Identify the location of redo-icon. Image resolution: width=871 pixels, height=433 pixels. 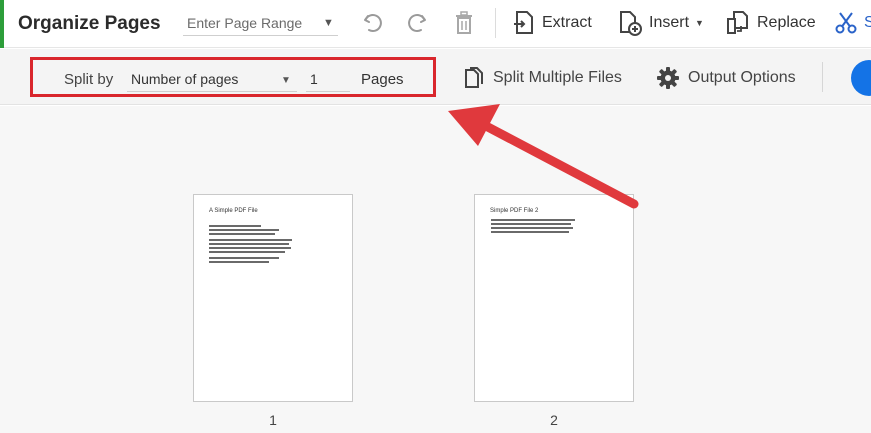
(417, 23).